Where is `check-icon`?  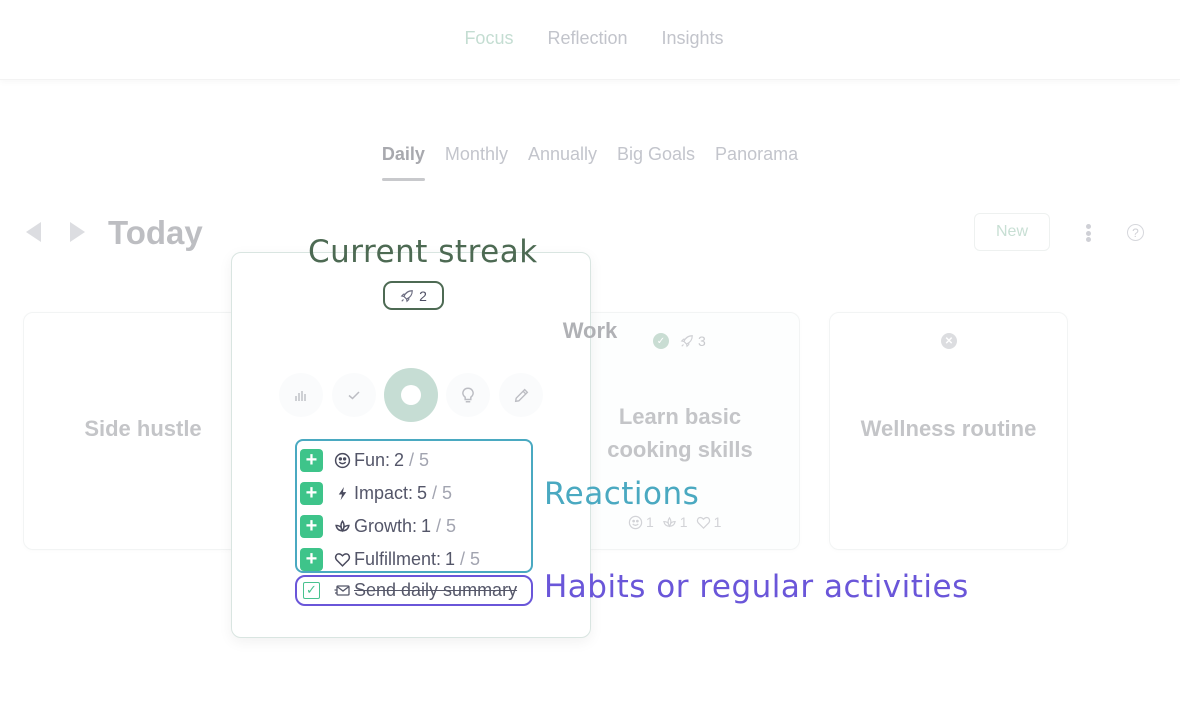 check-icon is located at coordinates (354, 395).